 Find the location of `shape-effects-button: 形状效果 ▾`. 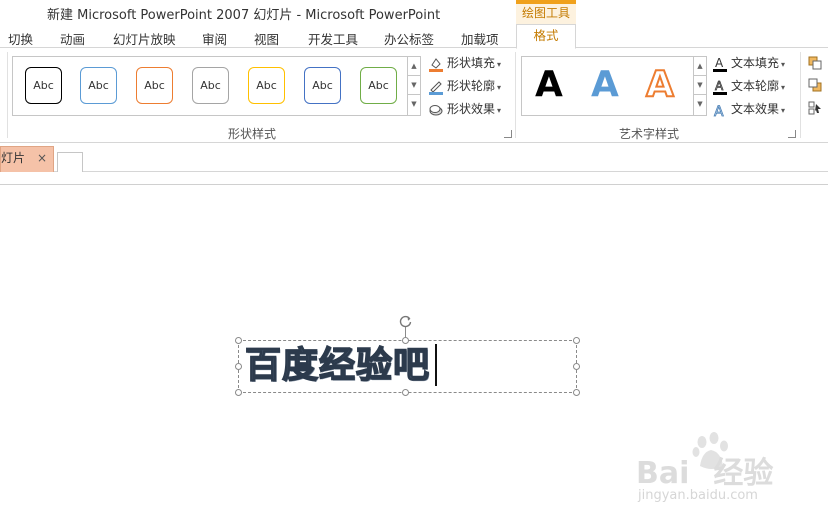

shape-effects-button: 形状效果 ▾ is located at coordinates (464, 109).